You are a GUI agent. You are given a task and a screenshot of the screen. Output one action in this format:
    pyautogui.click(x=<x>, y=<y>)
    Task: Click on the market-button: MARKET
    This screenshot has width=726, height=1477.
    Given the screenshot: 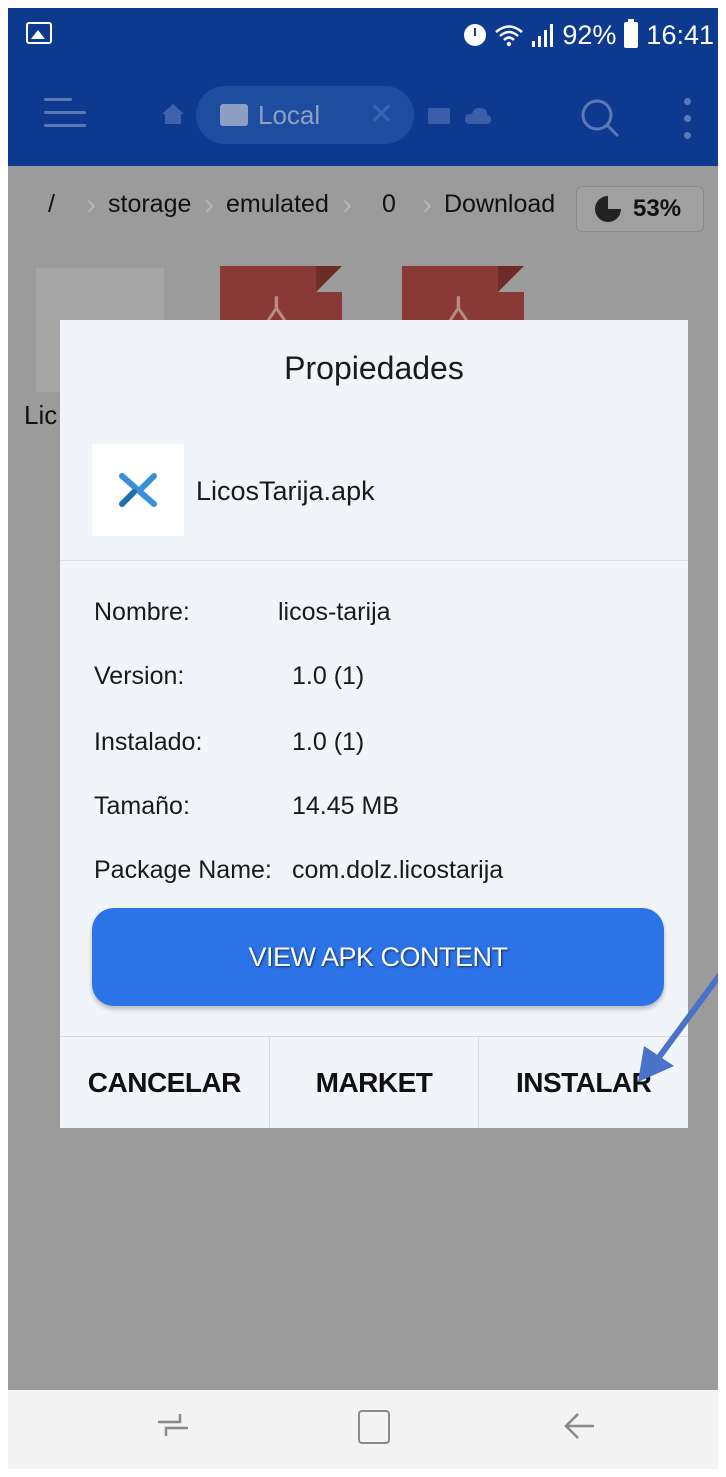 What is the action you would take?
    pyautogui.click(x=375, y=1082)
    